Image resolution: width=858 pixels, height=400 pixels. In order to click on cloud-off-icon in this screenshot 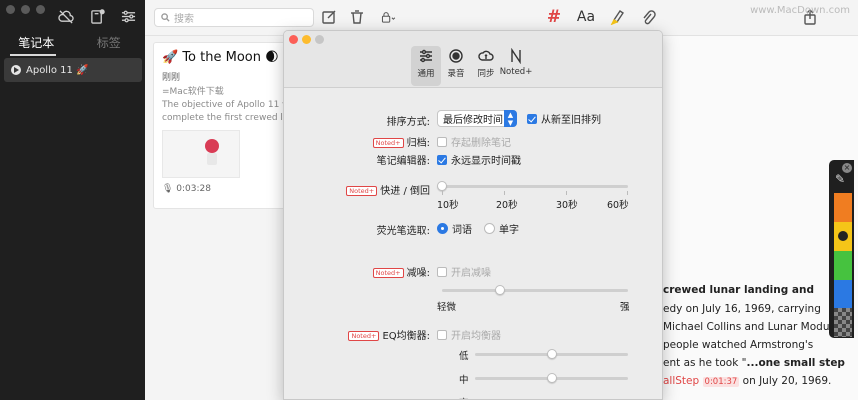, I will do `click(66, 16)`.